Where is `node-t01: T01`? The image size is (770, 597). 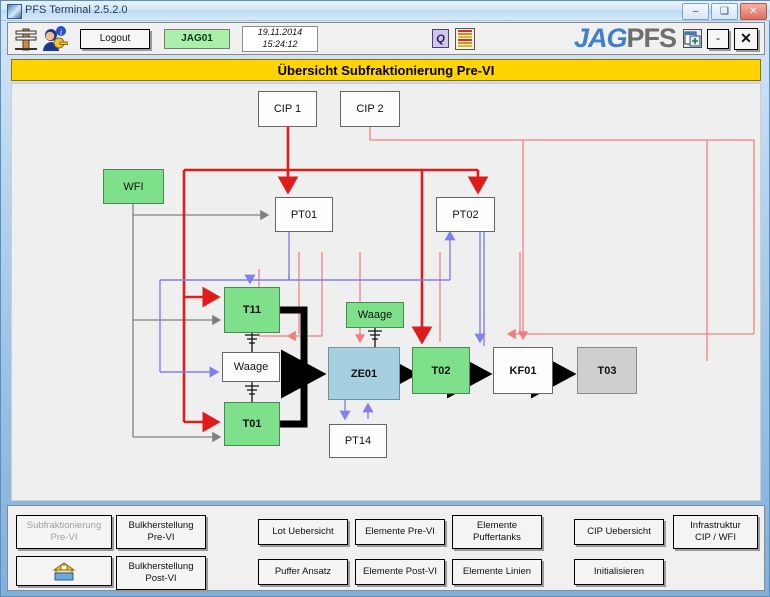
node-t01: T01 is located at coordinates (252, 424).